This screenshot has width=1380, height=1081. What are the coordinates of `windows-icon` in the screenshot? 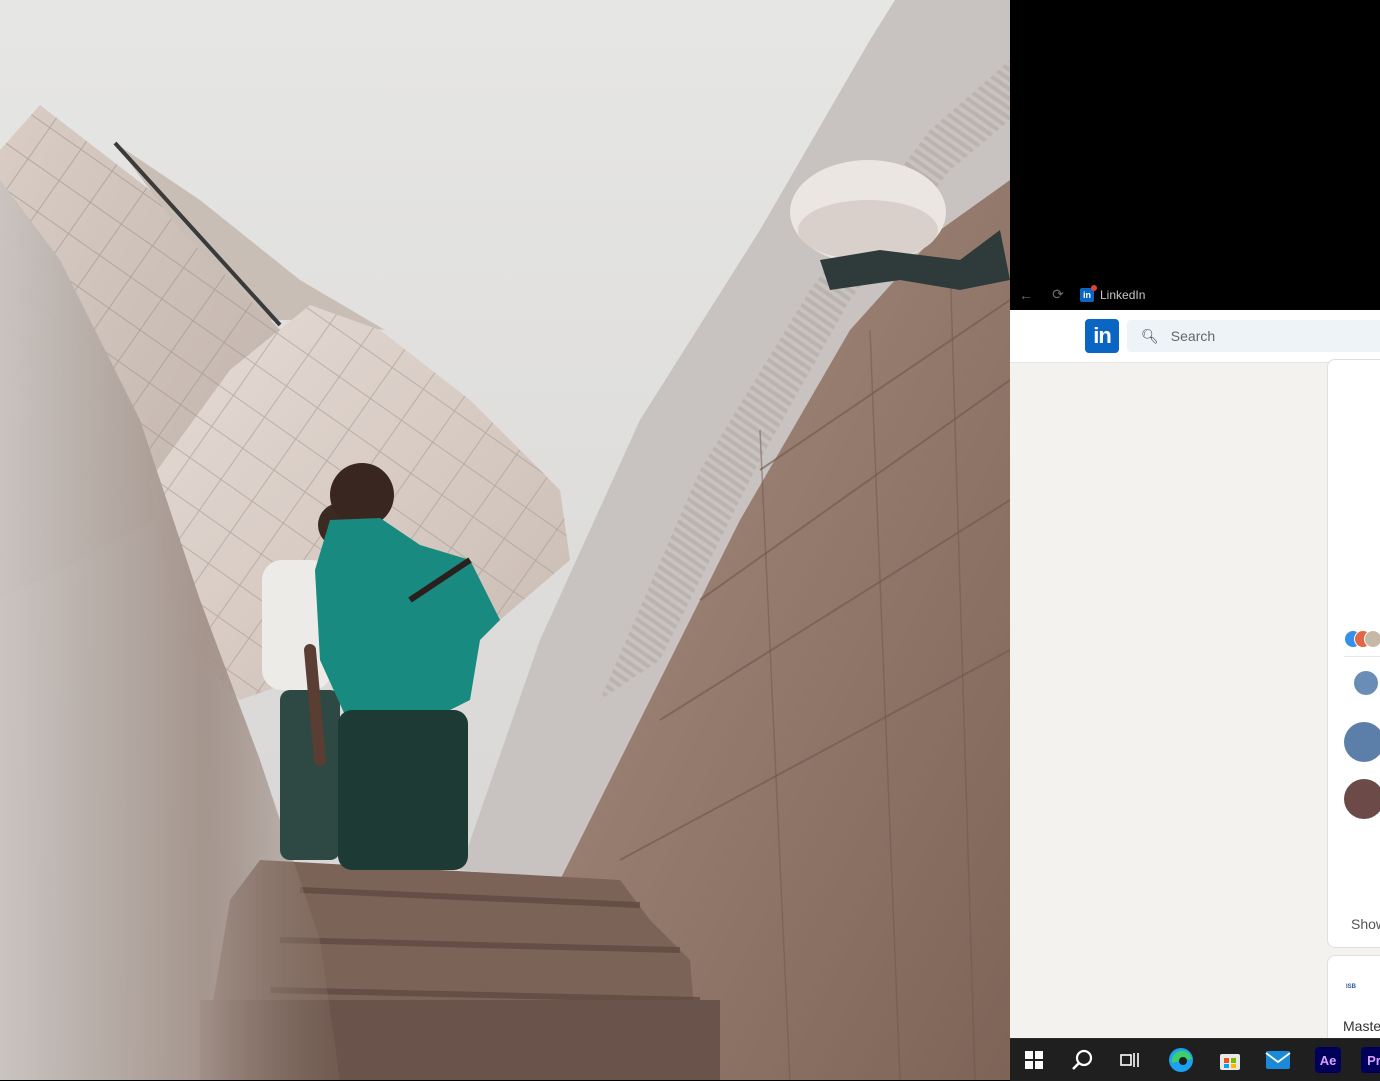 It's located at (1034, 1060).